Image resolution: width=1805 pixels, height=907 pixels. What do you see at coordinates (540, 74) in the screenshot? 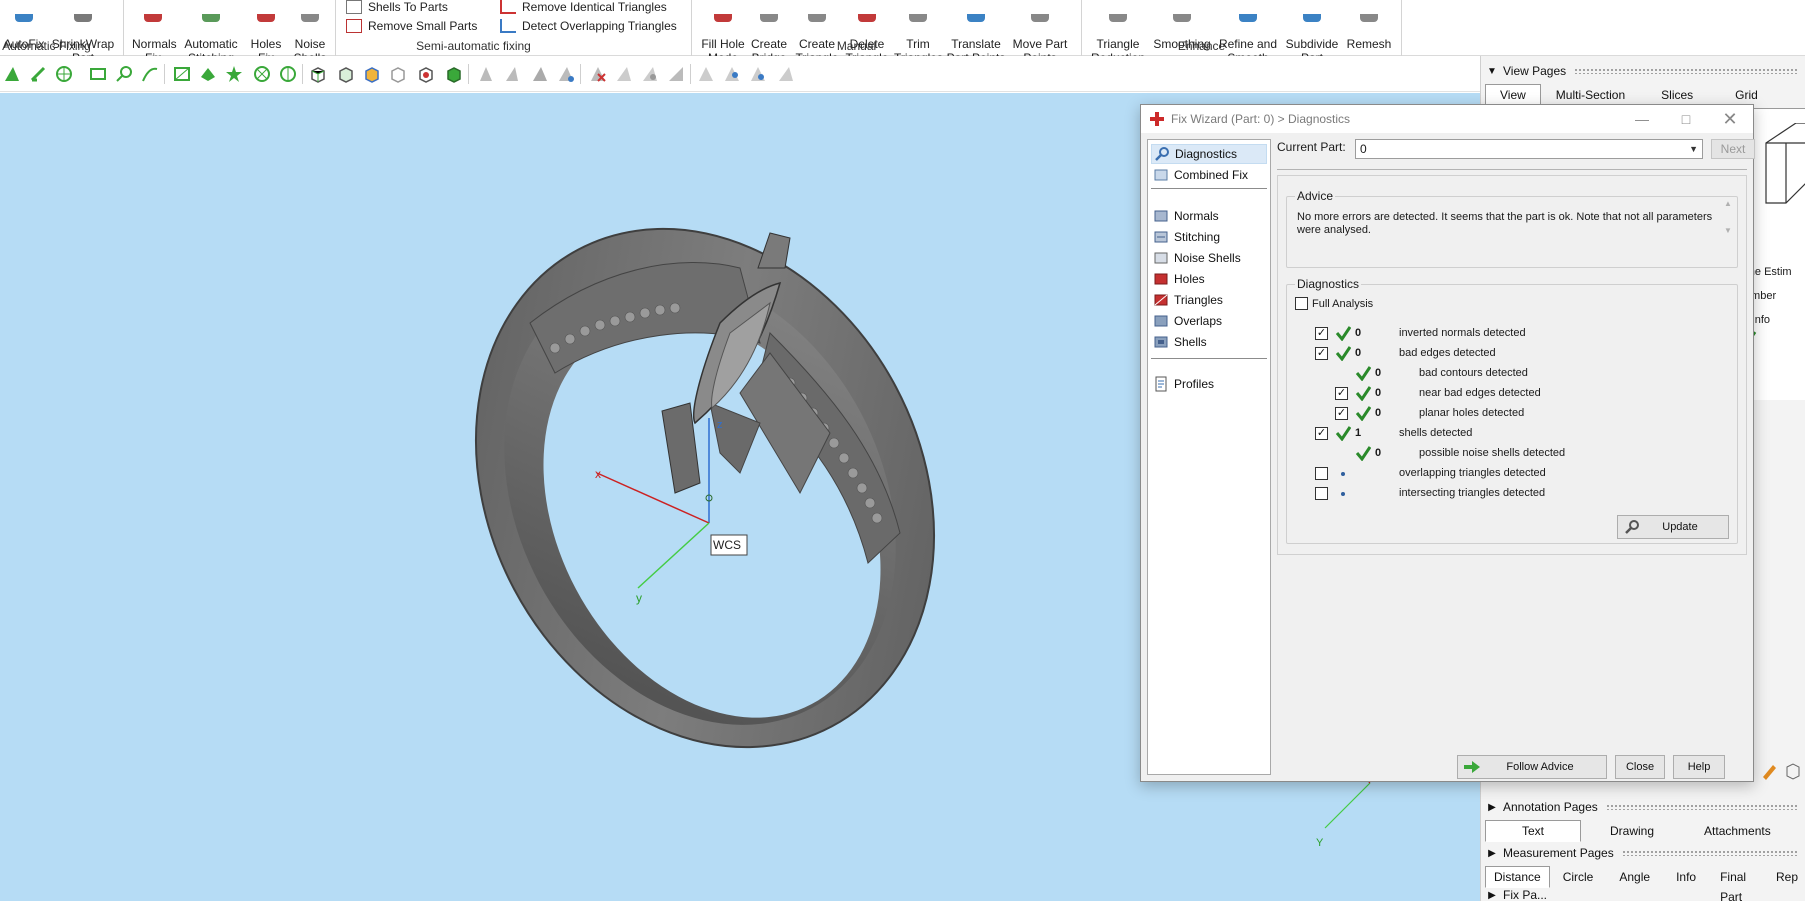
I see `triangle-tool-3-icon` at bounding box center [540, 74].